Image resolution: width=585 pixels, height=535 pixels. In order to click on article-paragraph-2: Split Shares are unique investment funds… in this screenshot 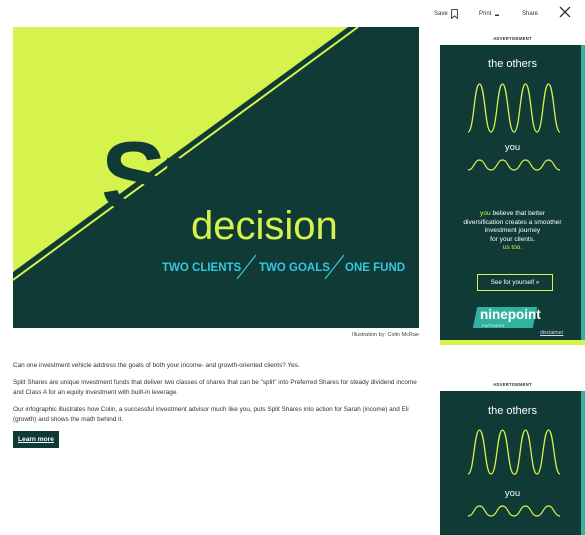, I will do `click(215, 387)`.